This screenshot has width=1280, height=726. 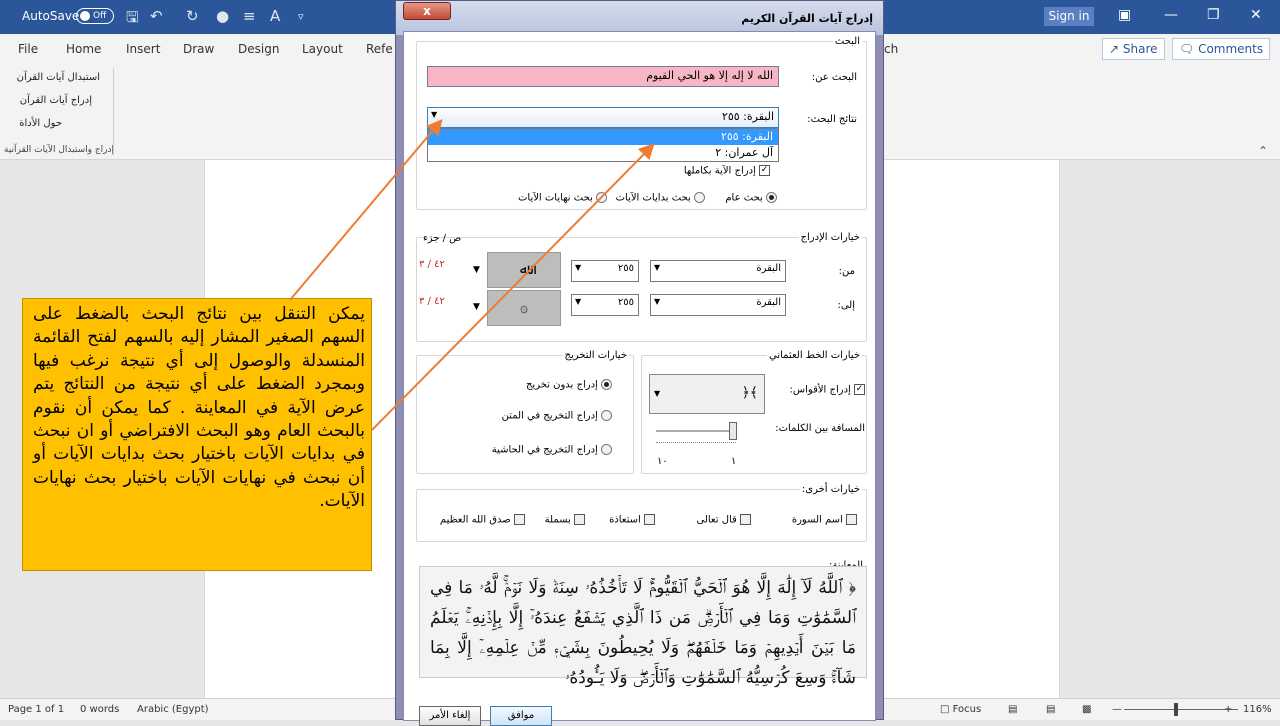 I want to click on ottoman-group-title: خيارات الخط العثماني, so click(x=814, y=355).